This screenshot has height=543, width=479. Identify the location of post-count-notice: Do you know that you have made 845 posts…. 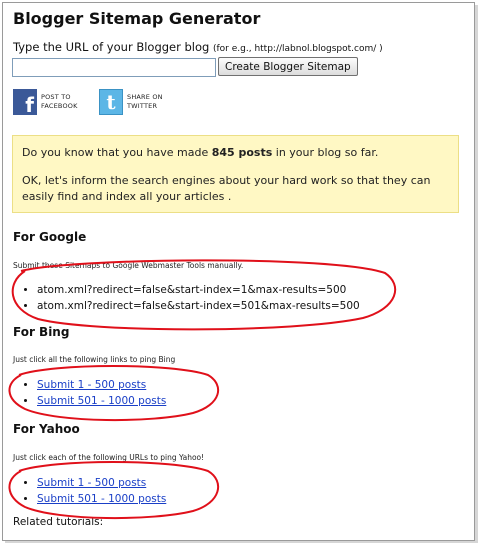
(235, 174).